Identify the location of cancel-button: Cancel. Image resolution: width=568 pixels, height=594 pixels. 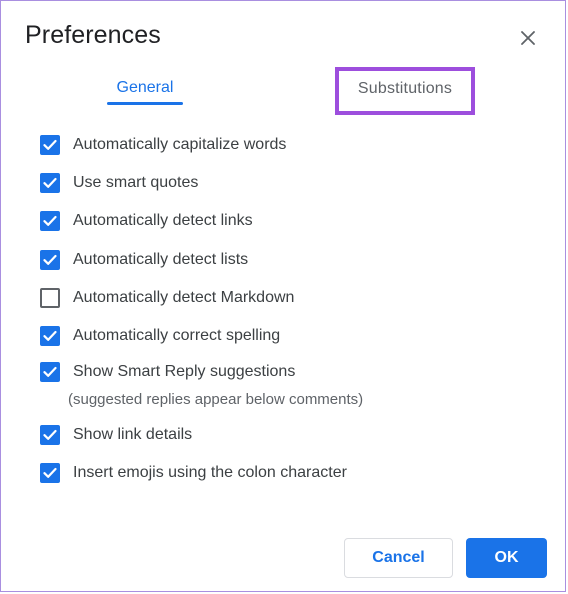
(398, 558).